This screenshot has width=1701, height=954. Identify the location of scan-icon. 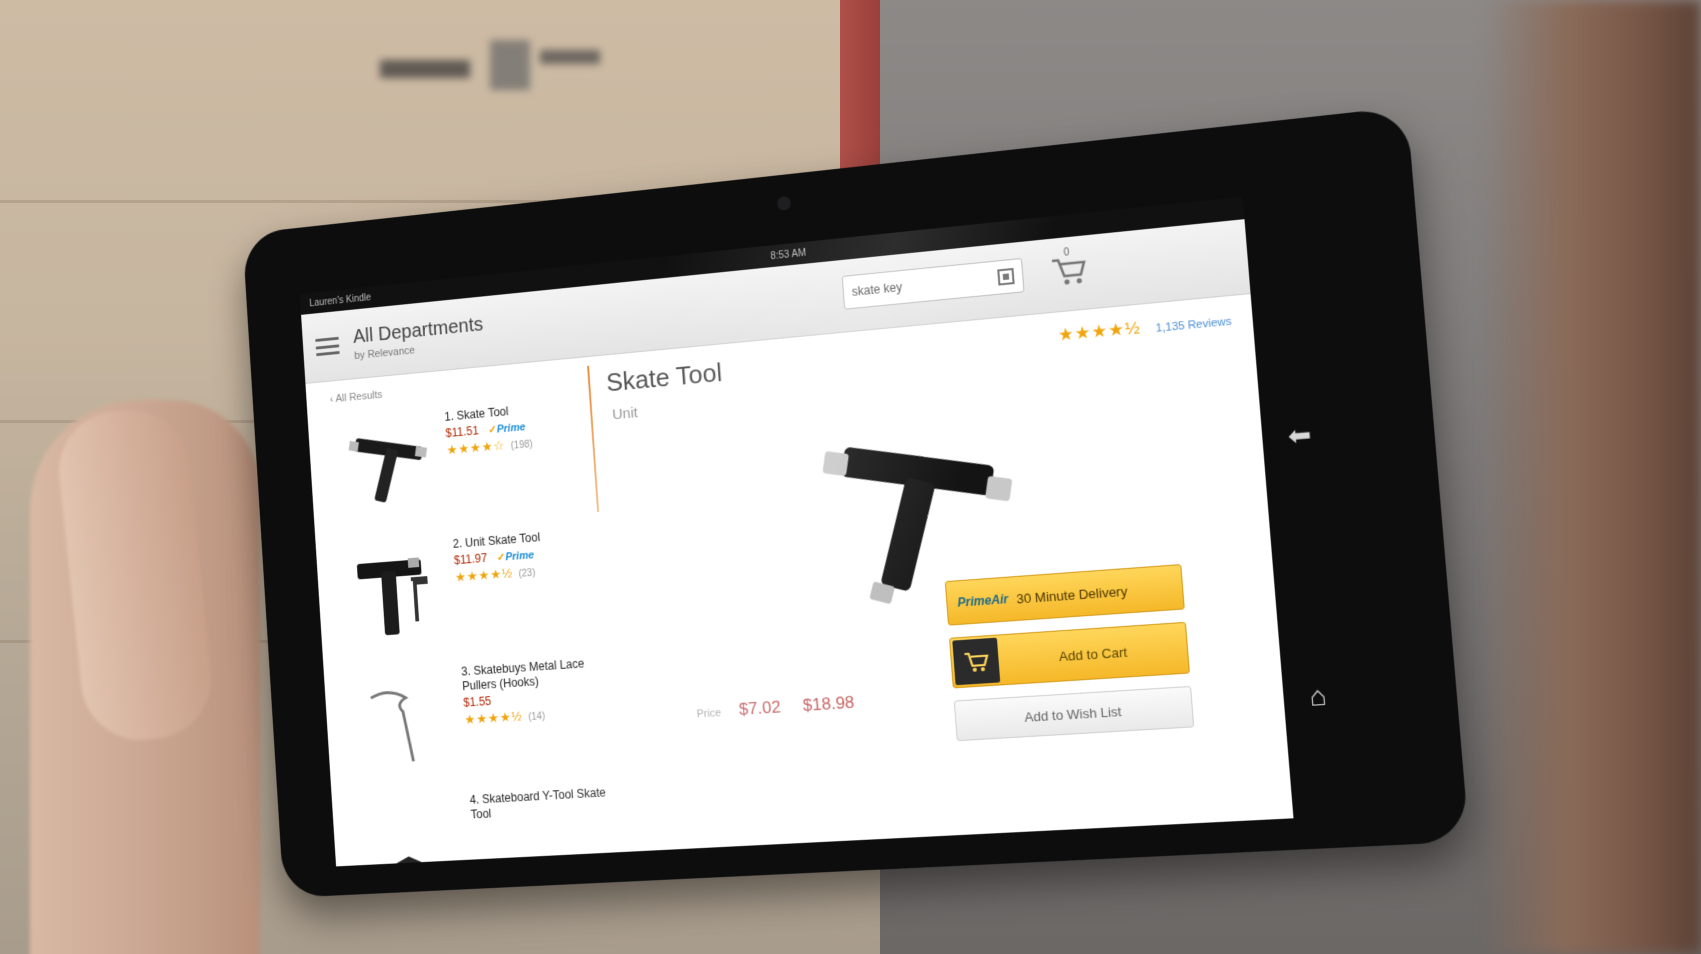
(1006, 276).